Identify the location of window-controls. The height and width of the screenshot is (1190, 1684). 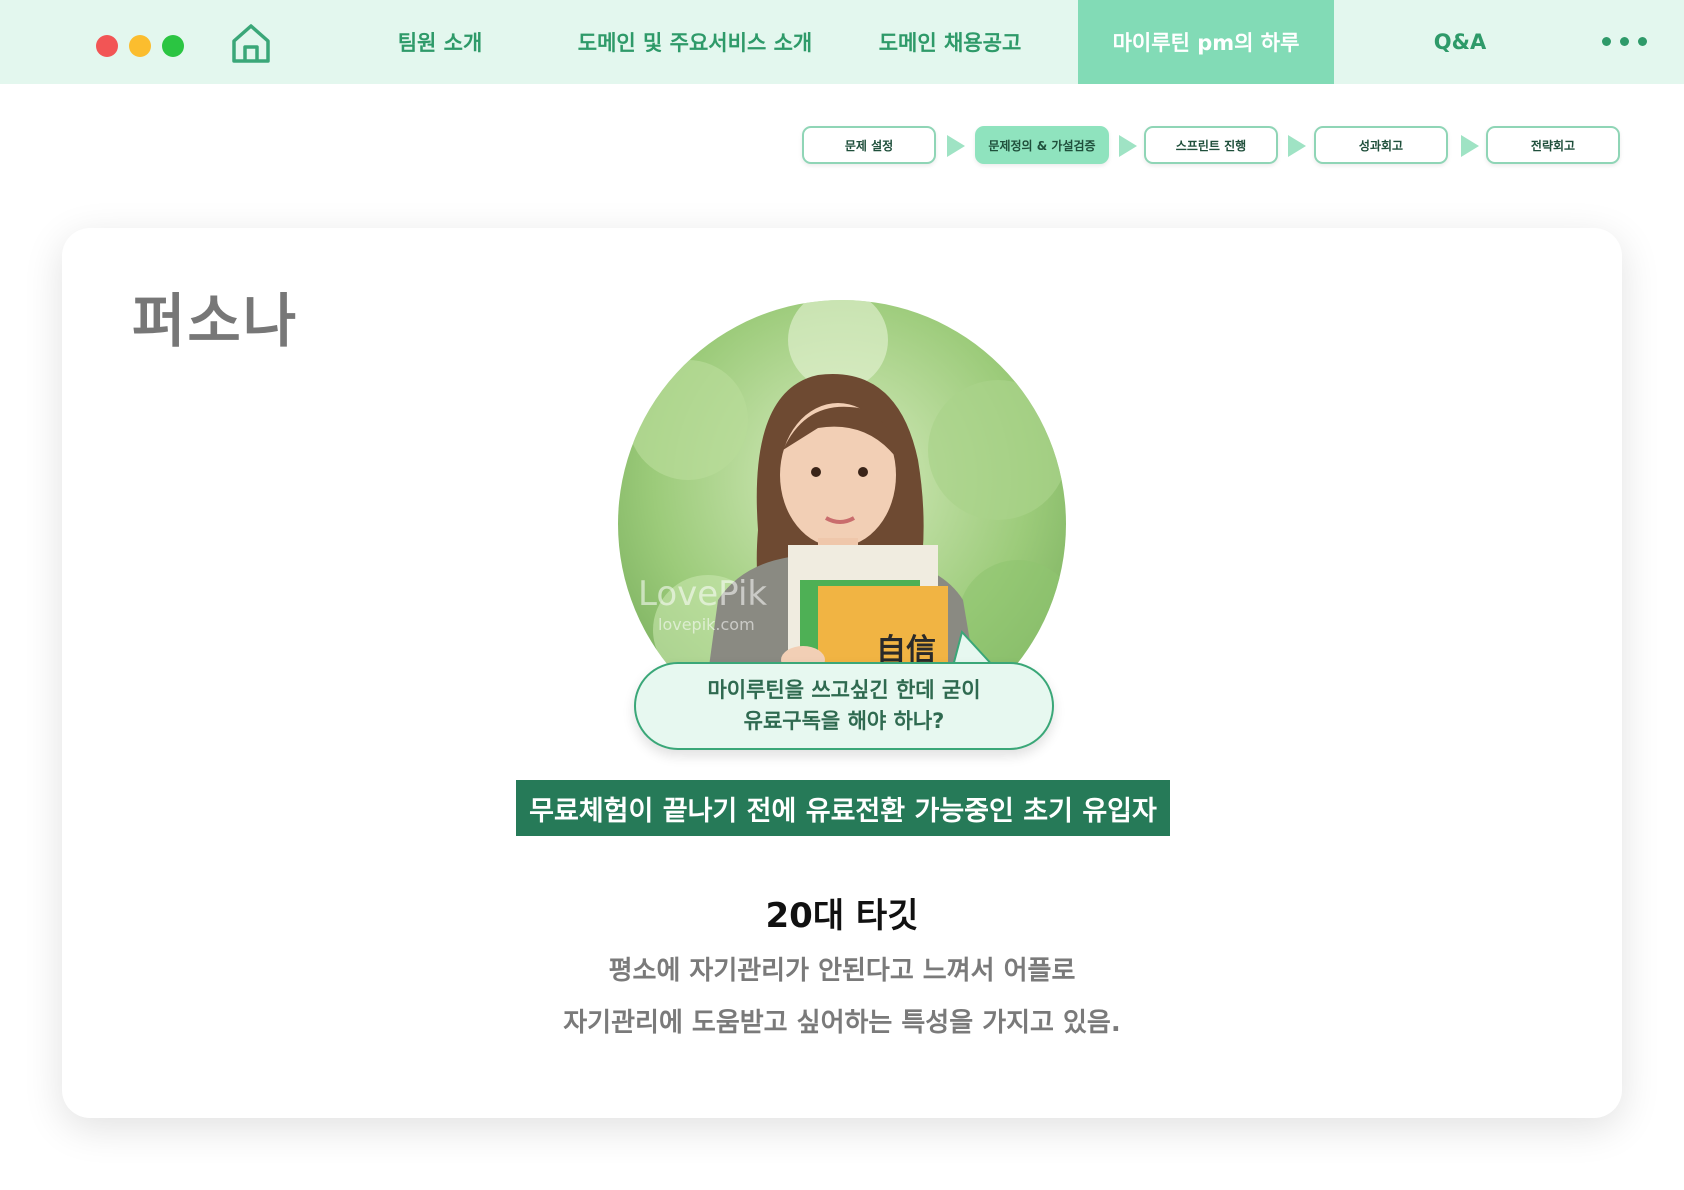
(140, 46).